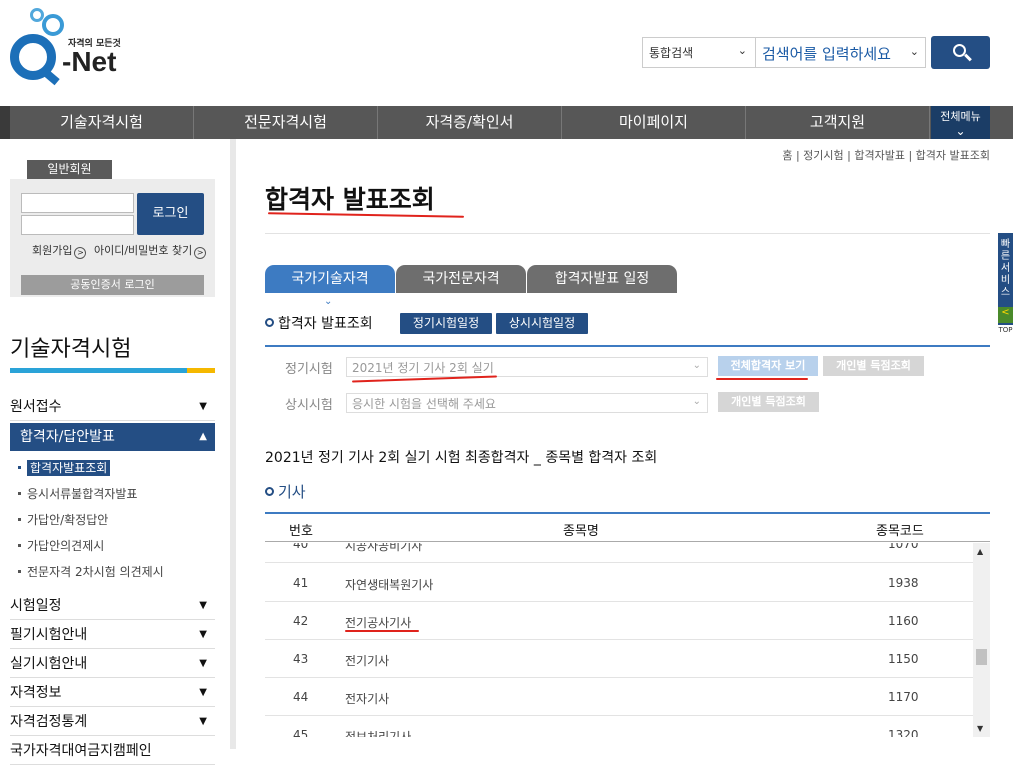 The width and height of the screenshot is (1013, 765). What do you see at coordinates (787, 155) in the screenshot?
I see `breadcrumb-home: 홈` at bounding box center [787, 155].